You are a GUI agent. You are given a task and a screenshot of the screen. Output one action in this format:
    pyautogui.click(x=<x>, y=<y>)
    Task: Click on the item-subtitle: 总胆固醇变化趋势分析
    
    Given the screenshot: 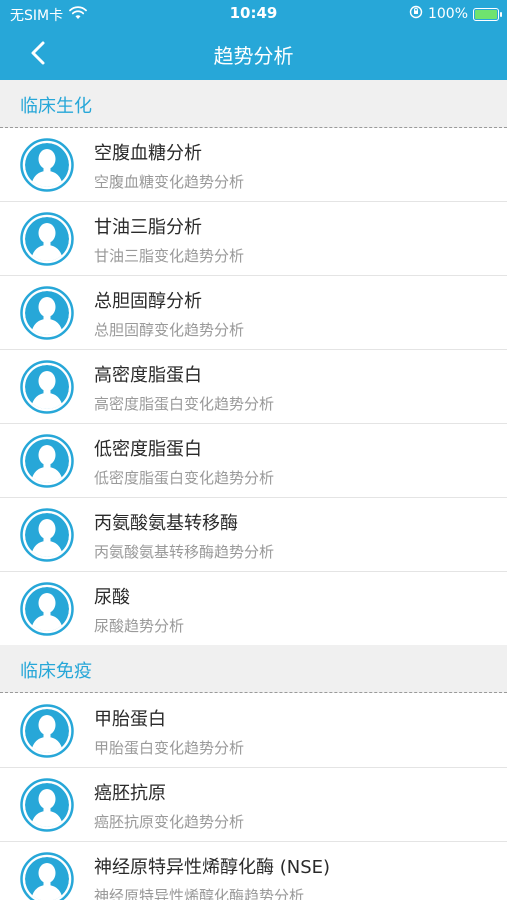 What is the action you would take?
    pyautogui.click(x=169, y=330)
    